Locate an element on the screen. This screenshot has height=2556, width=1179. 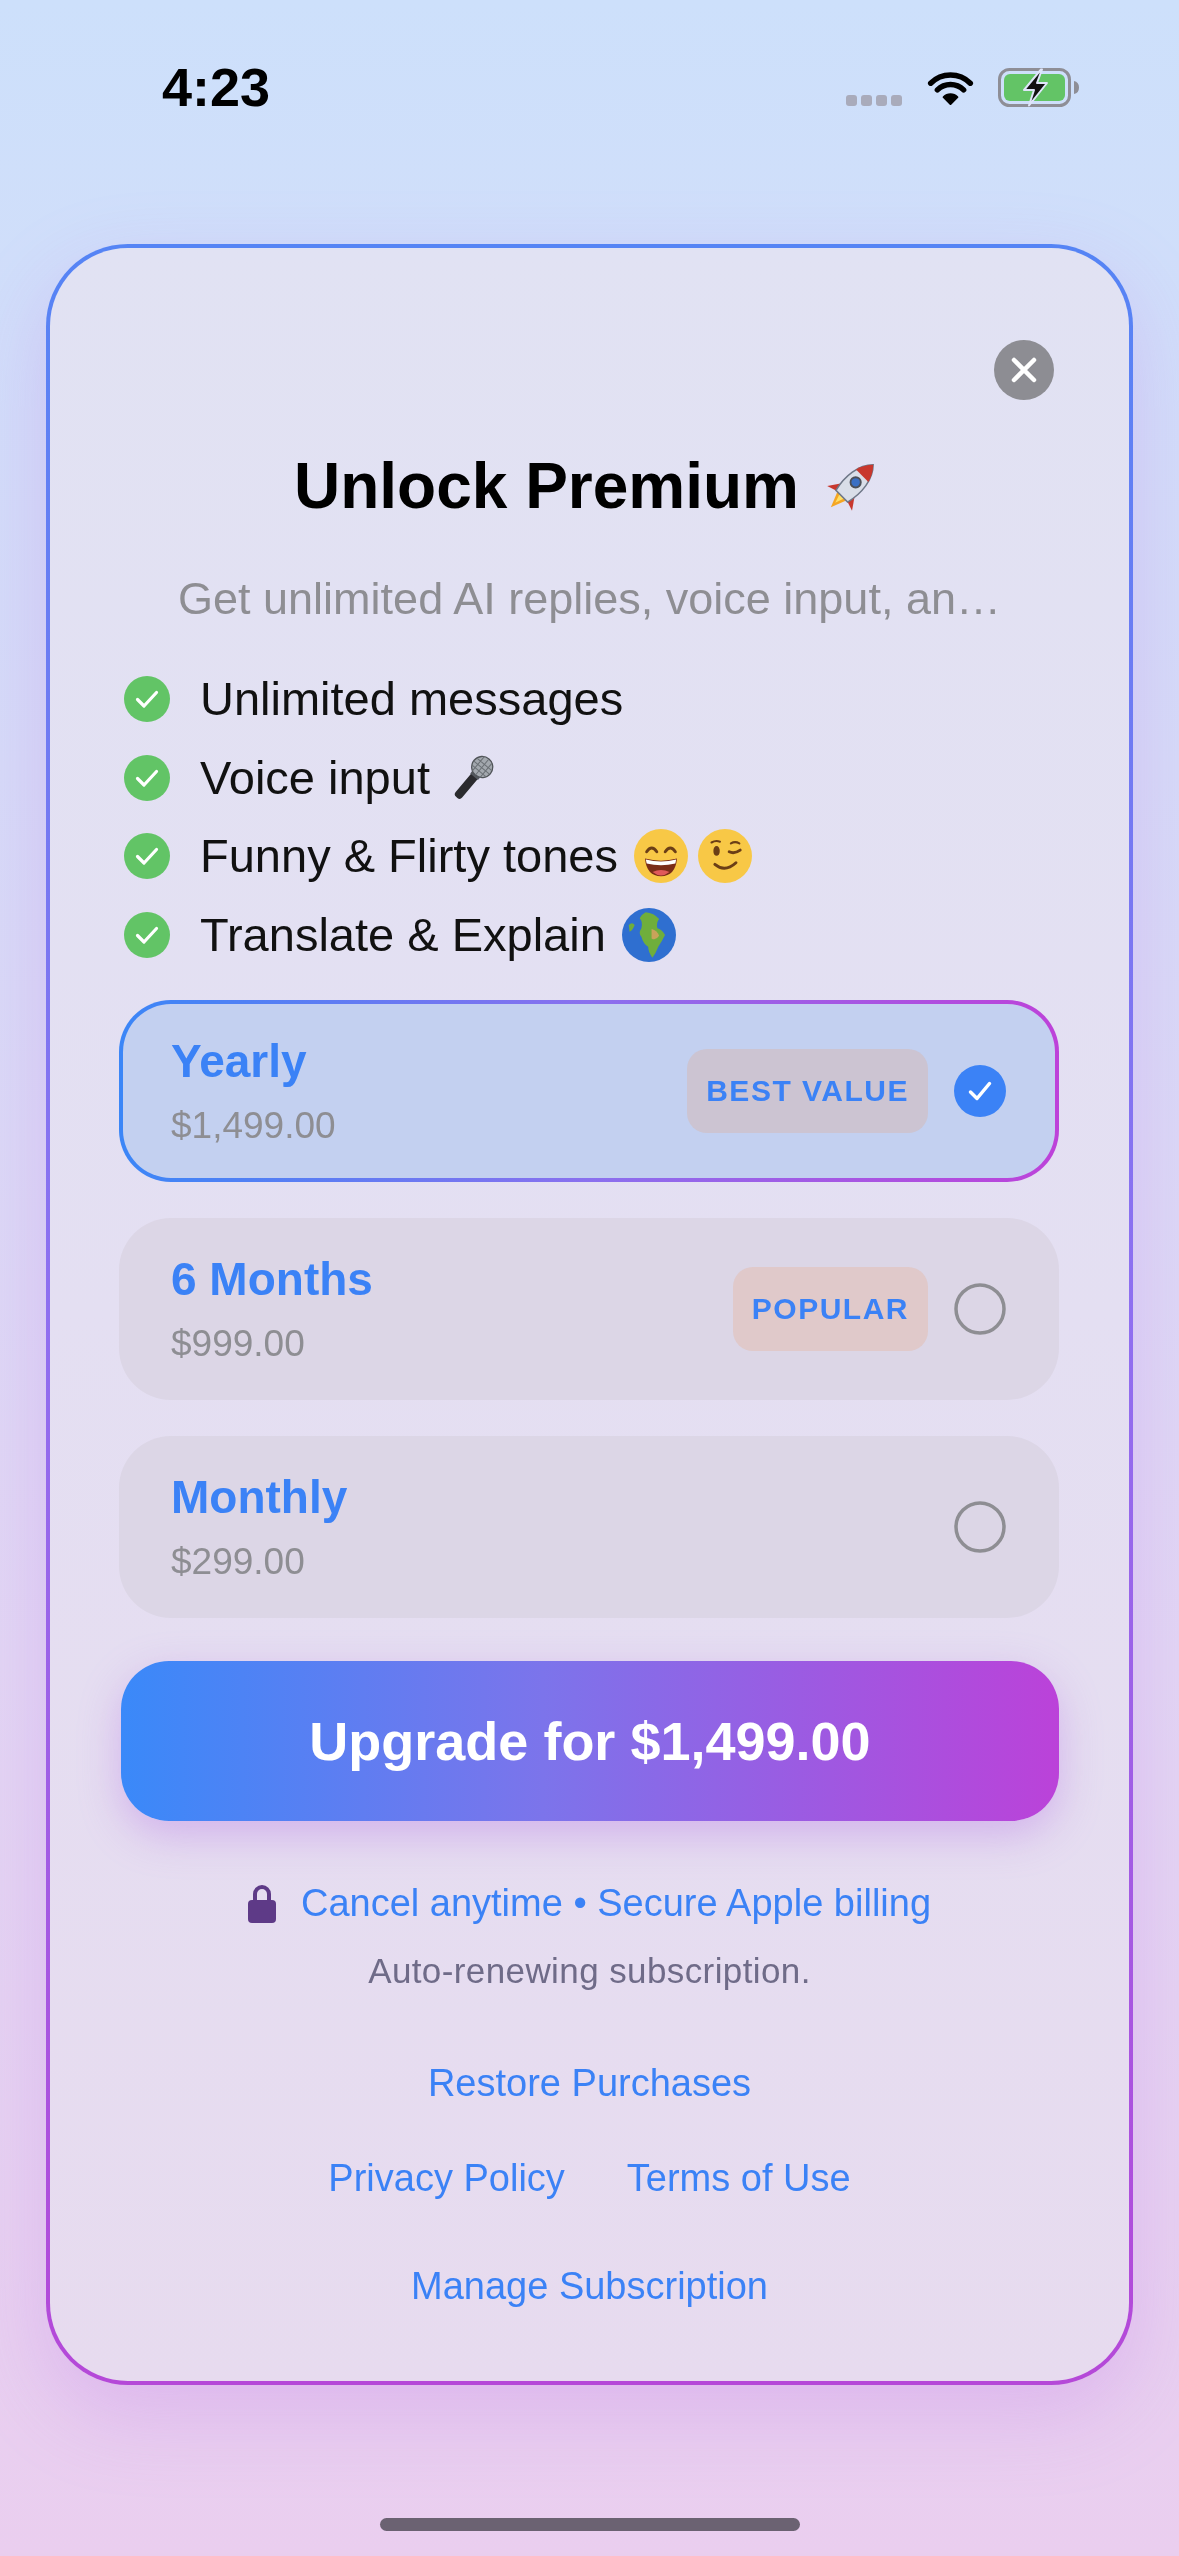
renewal-note: Auto-renewing subscription. is located at coordinates (589, 1971).